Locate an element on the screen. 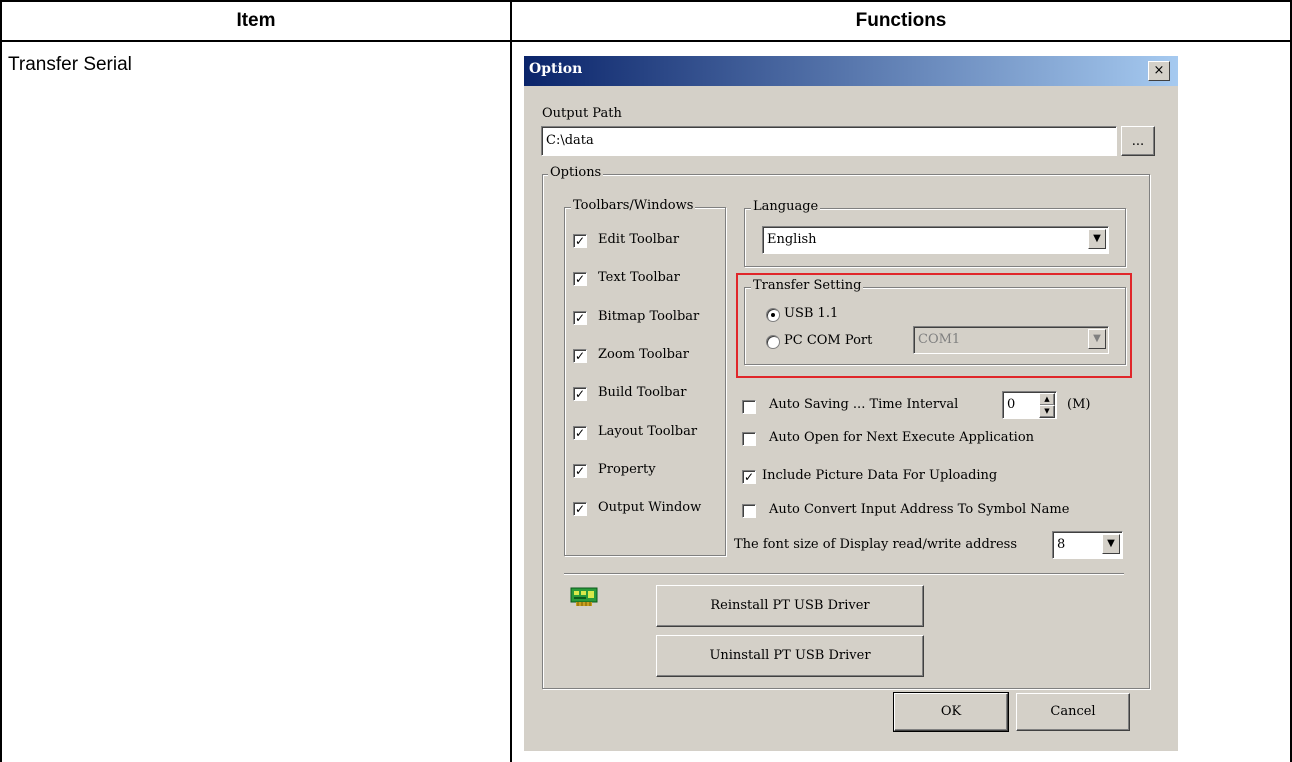 Image resolution: width=1292 pixels, height=762 pixels. text-toolbar-label: Text Toolbar is located at coordinates (639, 277).